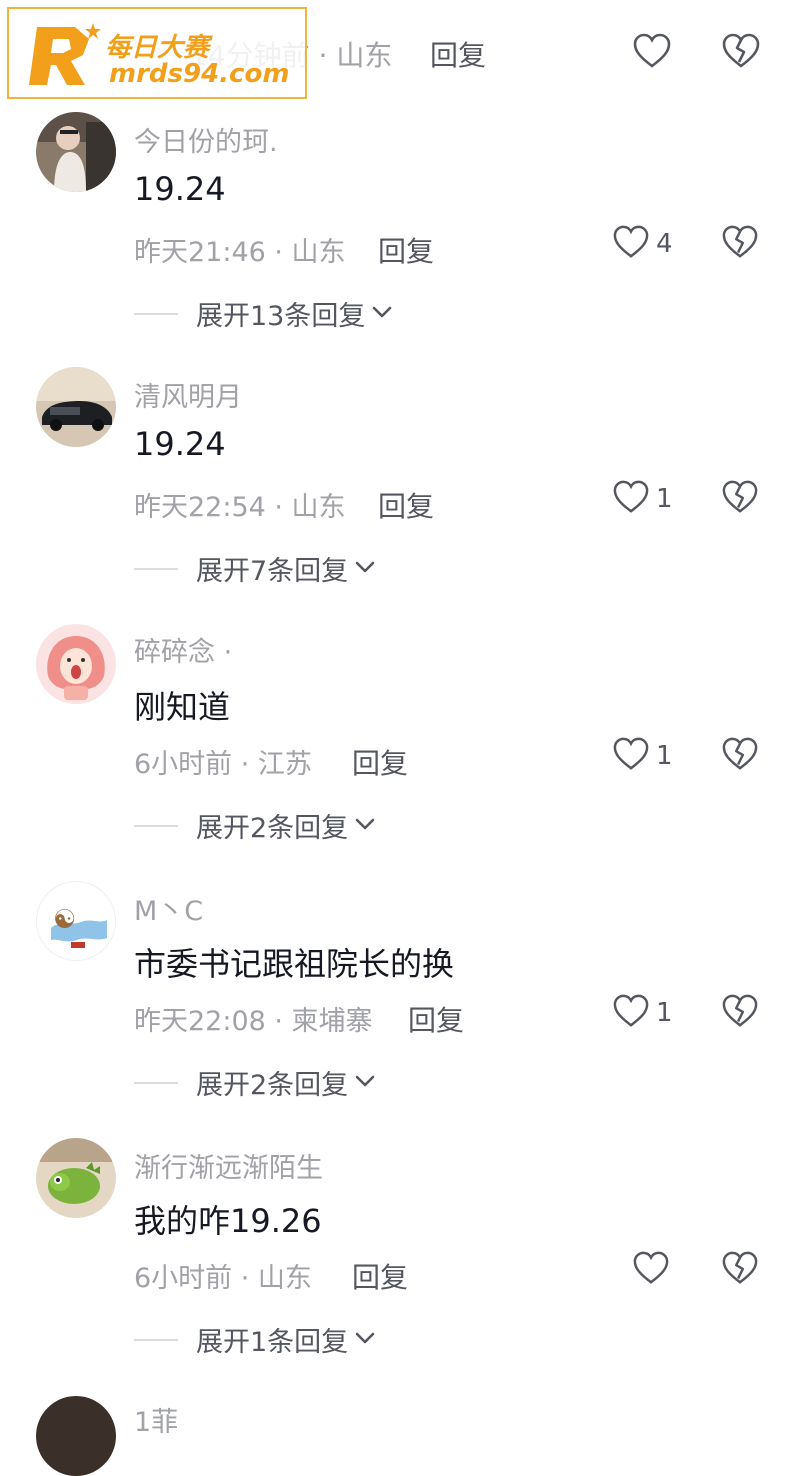 The image size is (800, 1476). What do you see at coordinates (240, 507) in the screenshot?
I see `comment-meta: 昨天22:54 · 山东` at bounding box center [240, 507].